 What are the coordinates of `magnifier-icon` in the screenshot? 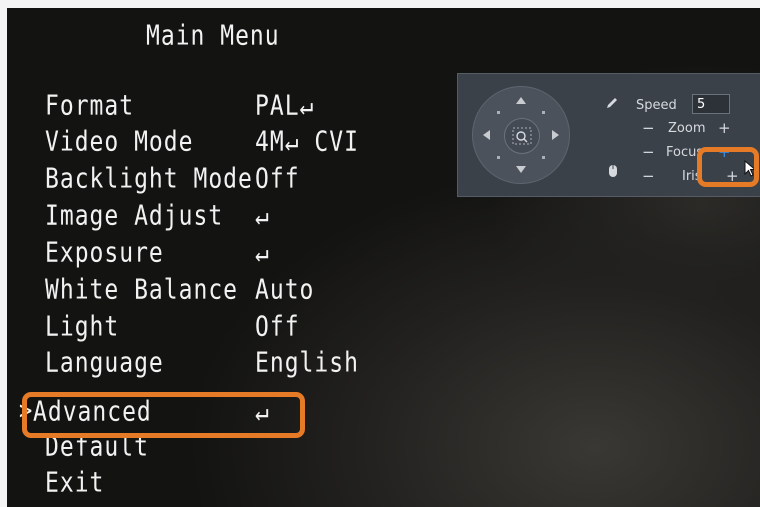 It's located at (522, 136).